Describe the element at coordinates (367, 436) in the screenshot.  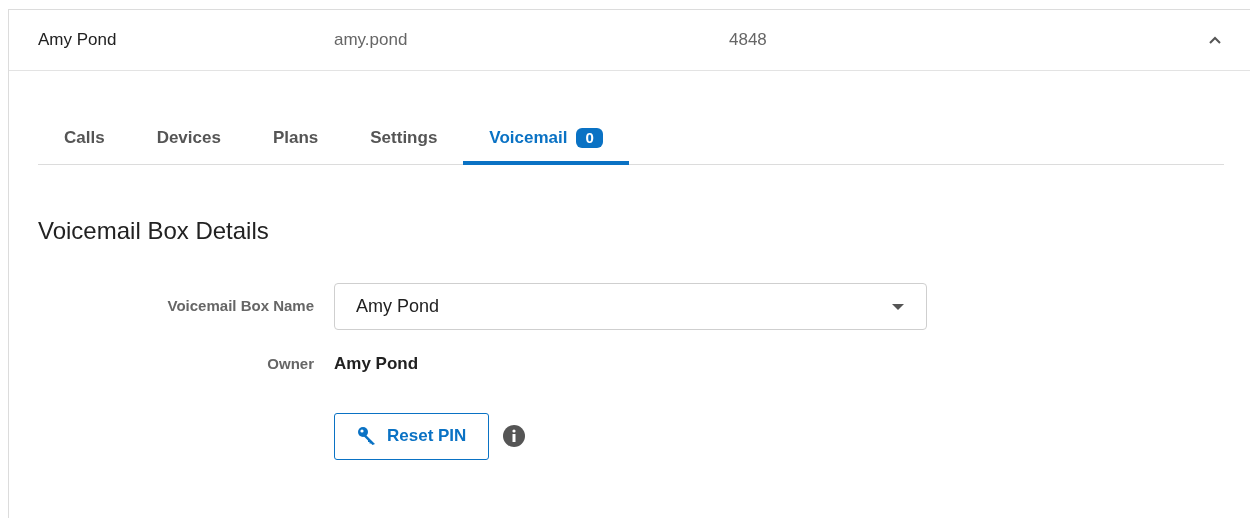
I see `key-icon` at that location.